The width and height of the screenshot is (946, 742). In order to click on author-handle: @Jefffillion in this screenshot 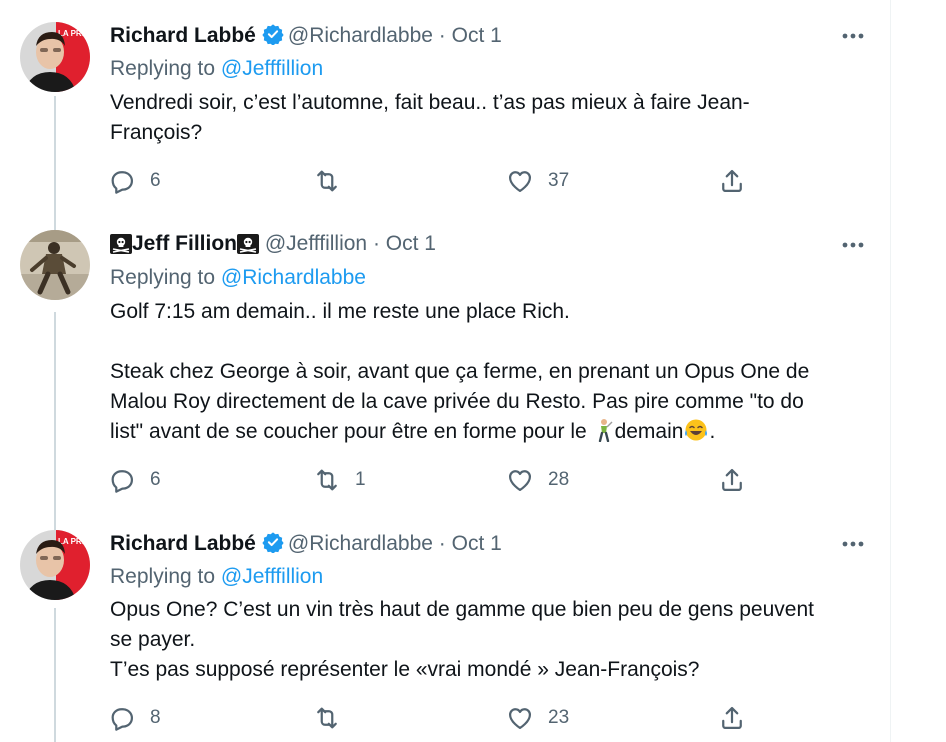, I will do `click(316, 243)`.